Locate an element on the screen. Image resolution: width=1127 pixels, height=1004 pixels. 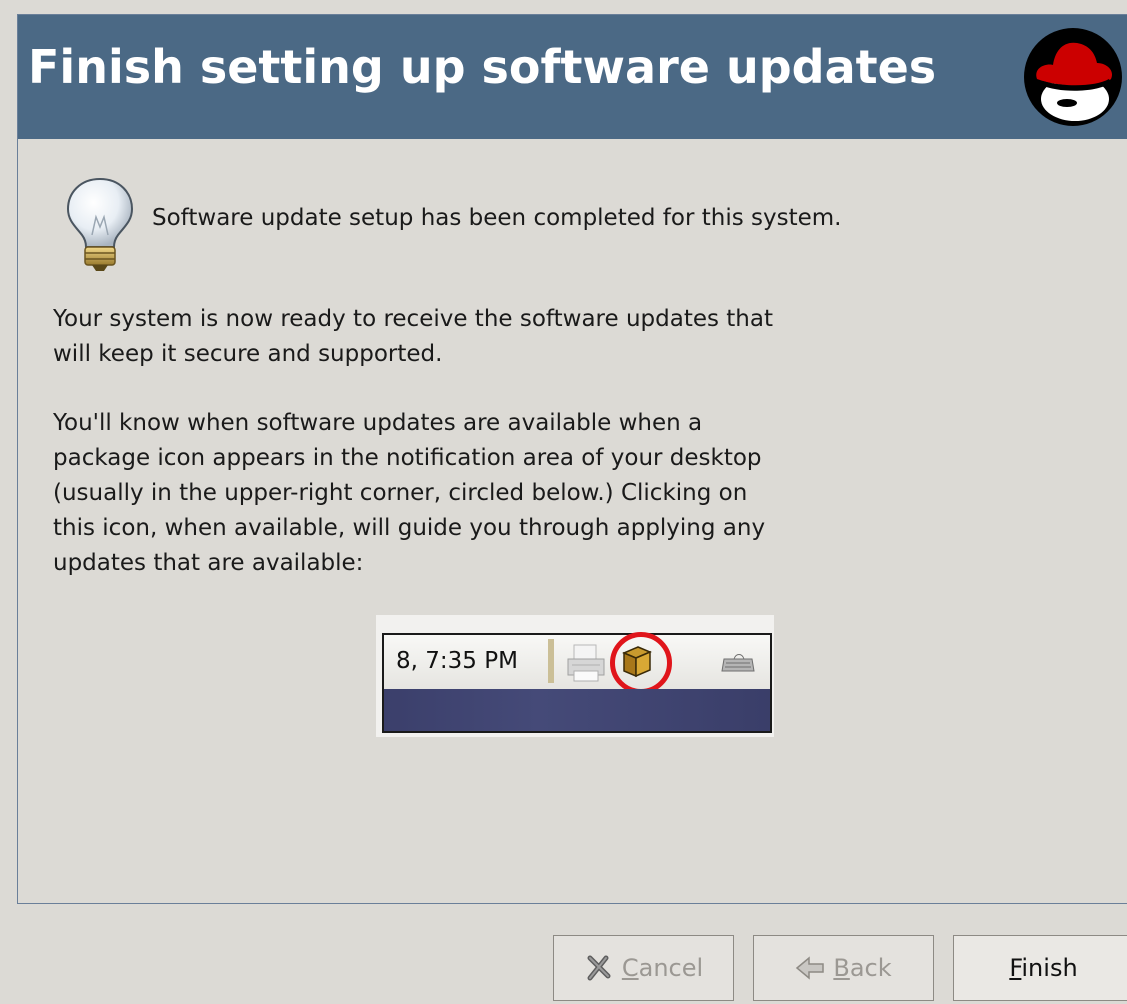
cancel-button: Cancel is located at coordinates (643, 968).